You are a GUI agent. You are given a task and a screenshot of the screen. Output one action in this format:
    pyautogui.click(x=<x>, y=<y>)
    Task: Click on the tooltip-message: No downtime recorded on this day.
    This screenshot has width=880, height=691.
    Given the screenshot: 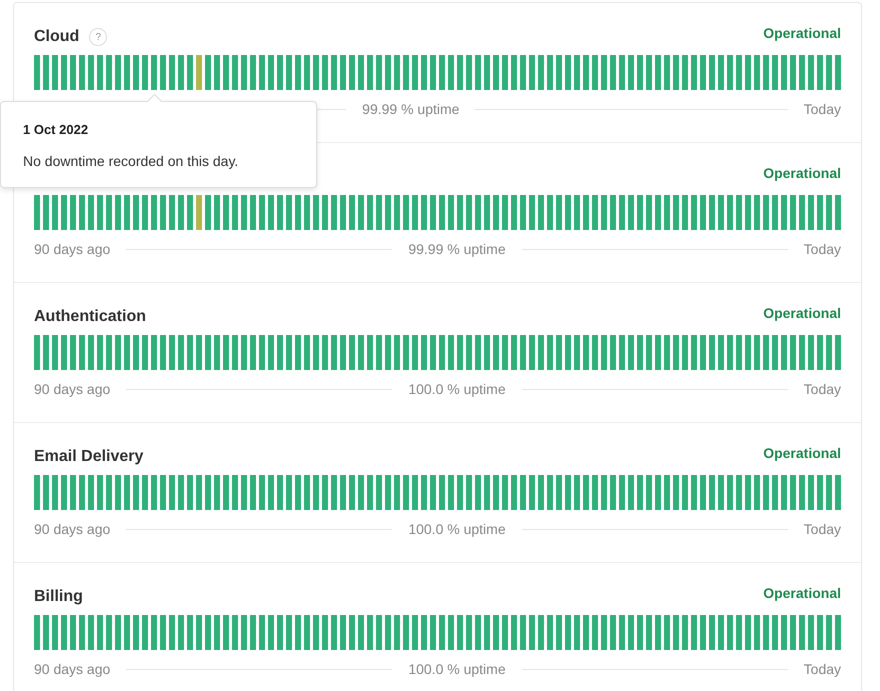 What is the action you would take?
    pyautogui.click(x=131, y=161)
    